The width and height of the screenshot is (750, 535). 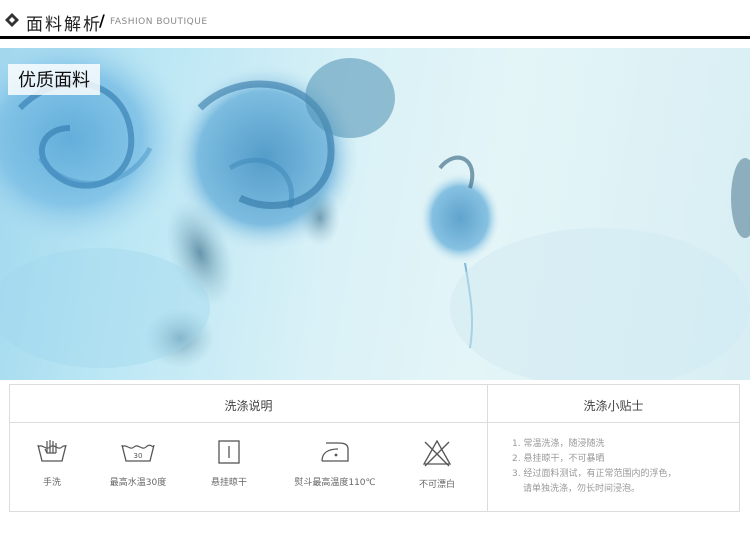 I want to click on care-item-label: 最高水温30度, so click(x=138, y=483).